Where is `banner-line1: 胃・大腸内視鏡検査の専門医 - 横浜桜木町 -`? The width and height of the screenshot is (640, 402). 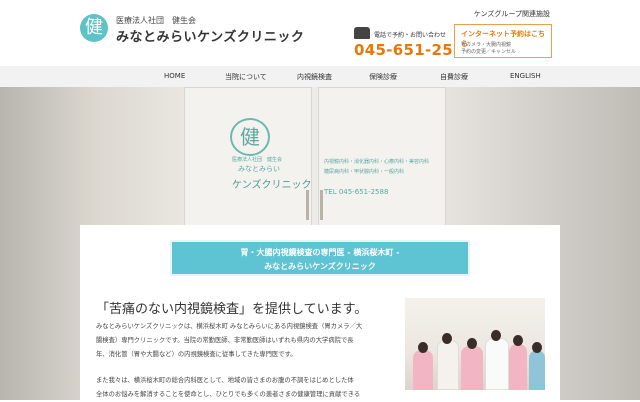
banner-line1: 胃・大腸内視鏡検査の専門医 - 横浜桜木町 - is located at coordinates (320, 252).